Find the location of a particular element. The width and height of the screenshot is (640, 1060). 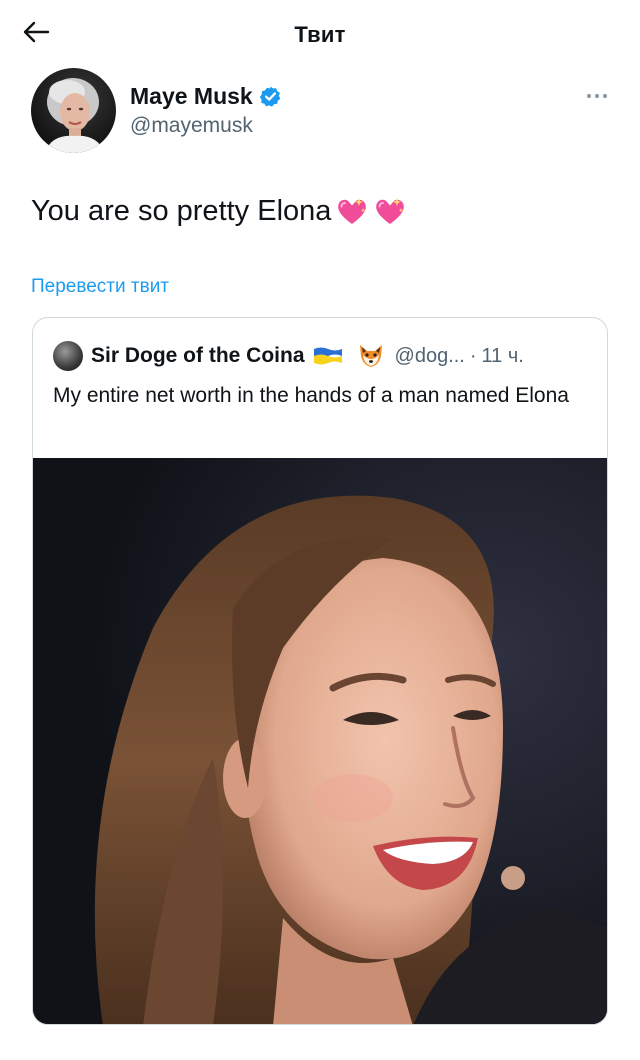

tweet-text: You are so pretty Elona is located at coordinates (219, 211).